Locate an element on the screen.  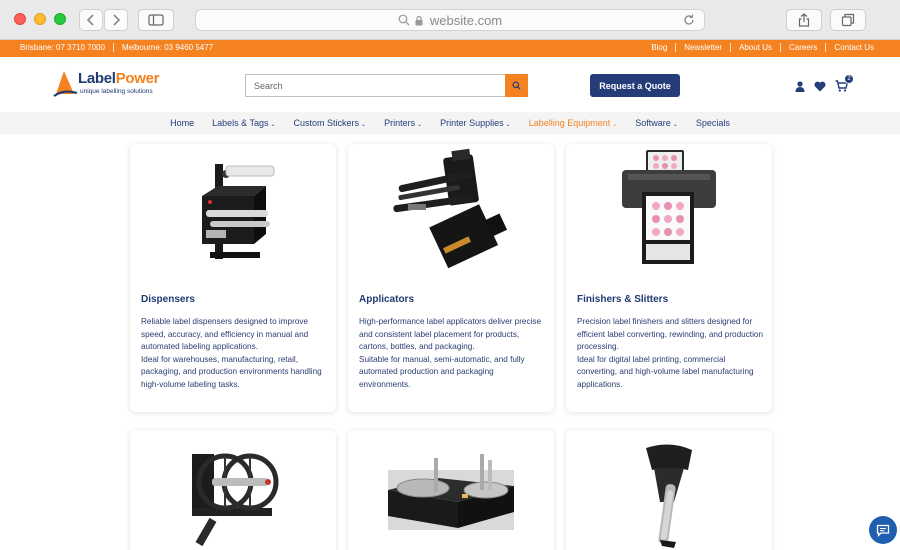
url-text: website.com is located at coordinates (466, 20).